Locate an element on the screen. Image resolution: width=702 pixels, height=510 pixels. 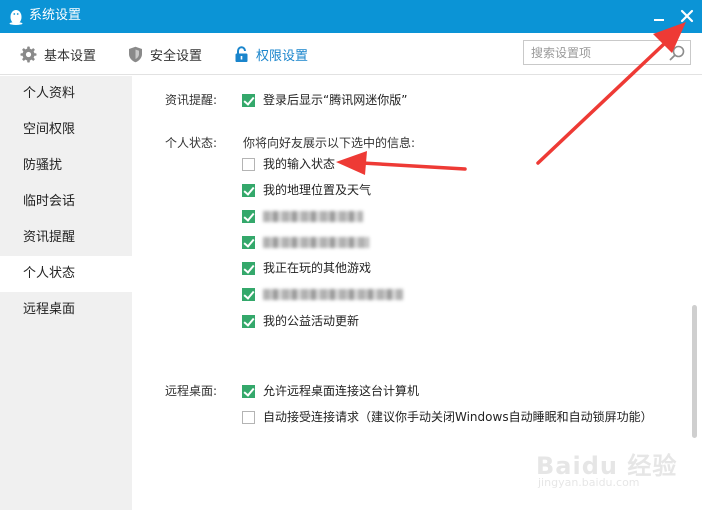
tab-security-settings: 安全设置 is located at coordinates (165, 54).